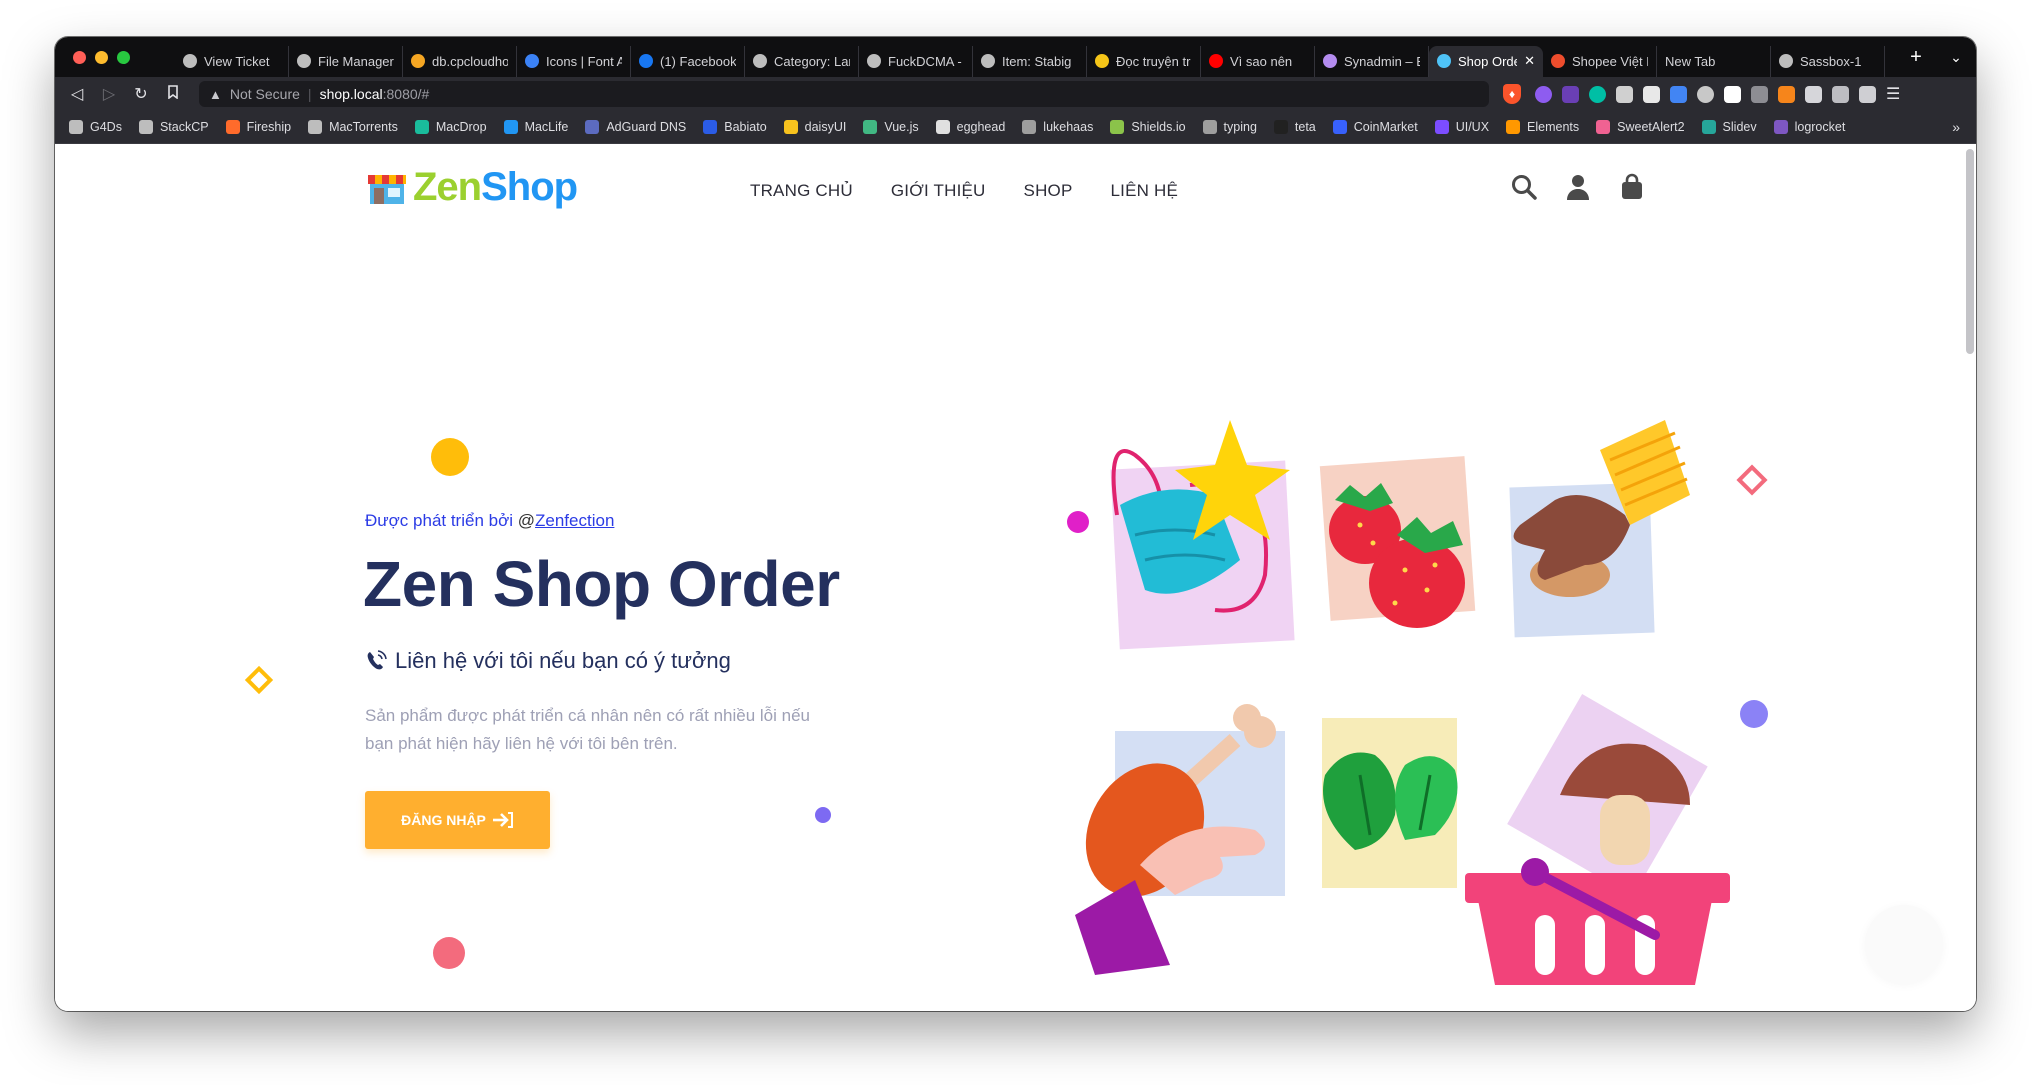 Image resolution: width=2032 pixels, height=1085 pixels. Describe the element at coordinates (460, 61) in the screenshot. I see `browser-tab: db.cpcloudho` at that location.